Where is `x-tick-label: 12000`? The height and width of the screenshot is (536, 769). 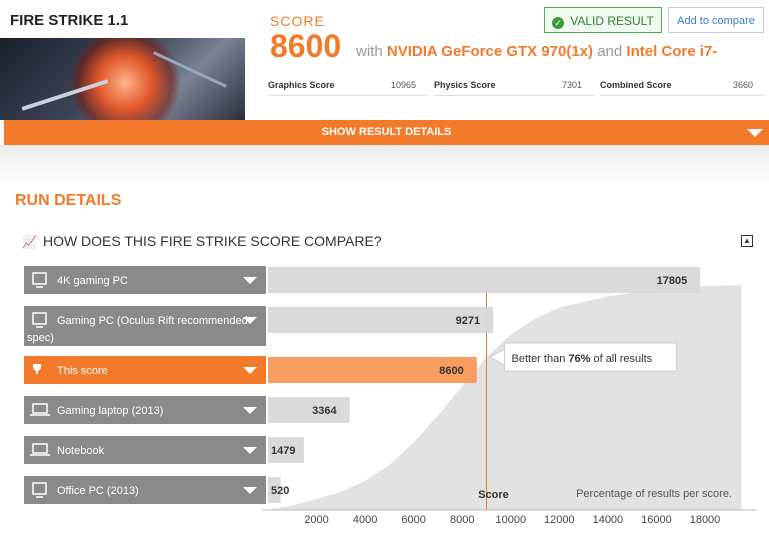 x-tick-label: 12000 is located at coordinates (559, 520).